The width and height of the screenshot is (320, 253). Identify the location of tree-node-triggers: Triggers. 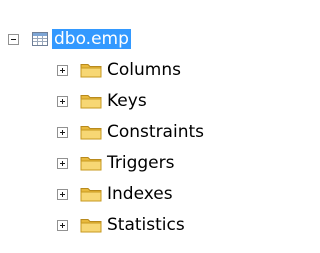
(116, 163).